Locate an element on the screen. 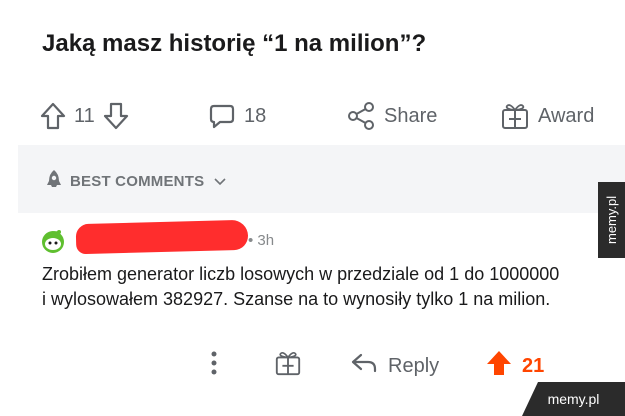 The width and height of the screenshot is (625, 416). comment-header is located at coordinates (53, 241).